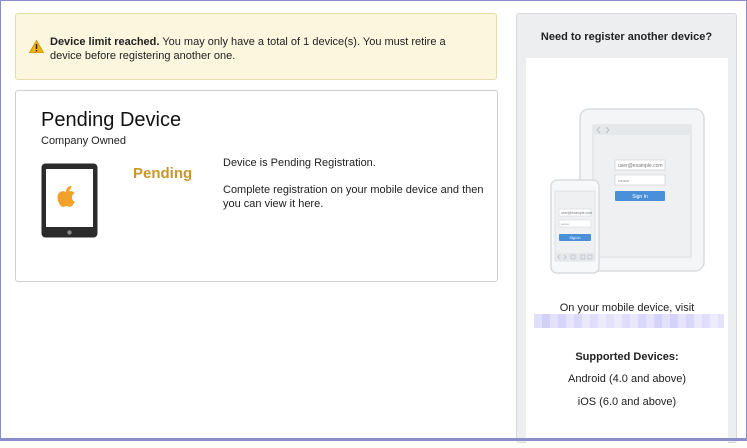 Image resolution: width=747 pixels, height=448 pixels. What do you see at coordinates (565, 224) in the screenshot?
I see `illustration-phone-password-field: ••••••••` at bounding box center [565, 224].